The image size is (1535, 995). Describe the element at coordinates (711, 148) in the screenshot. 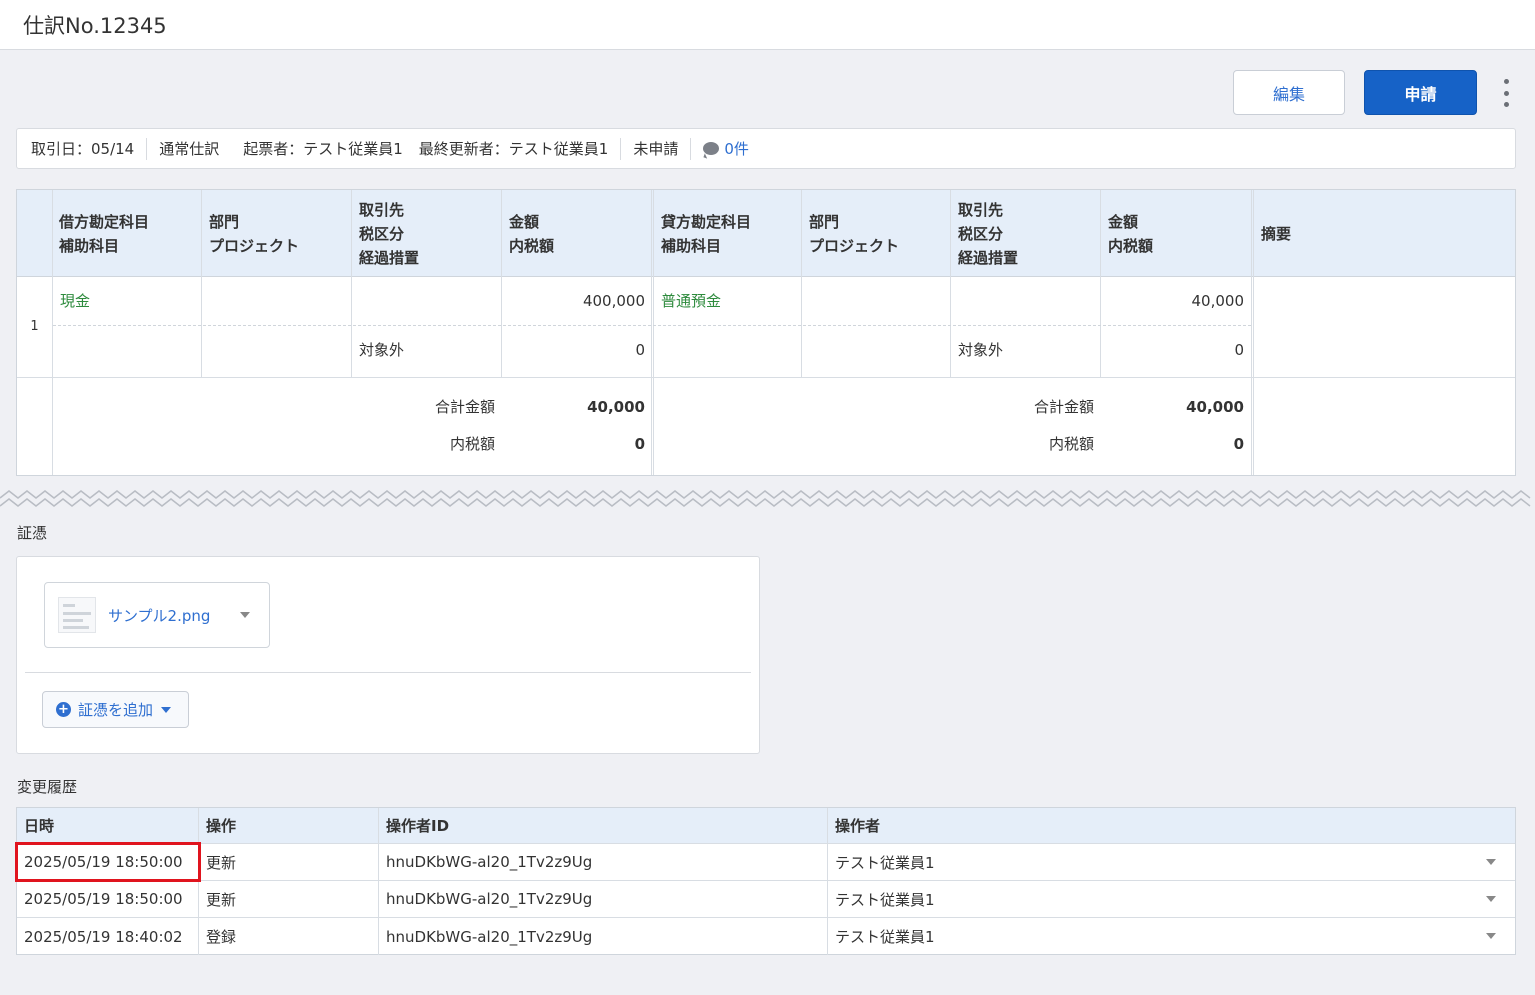

I see `comment-icon` at that location.